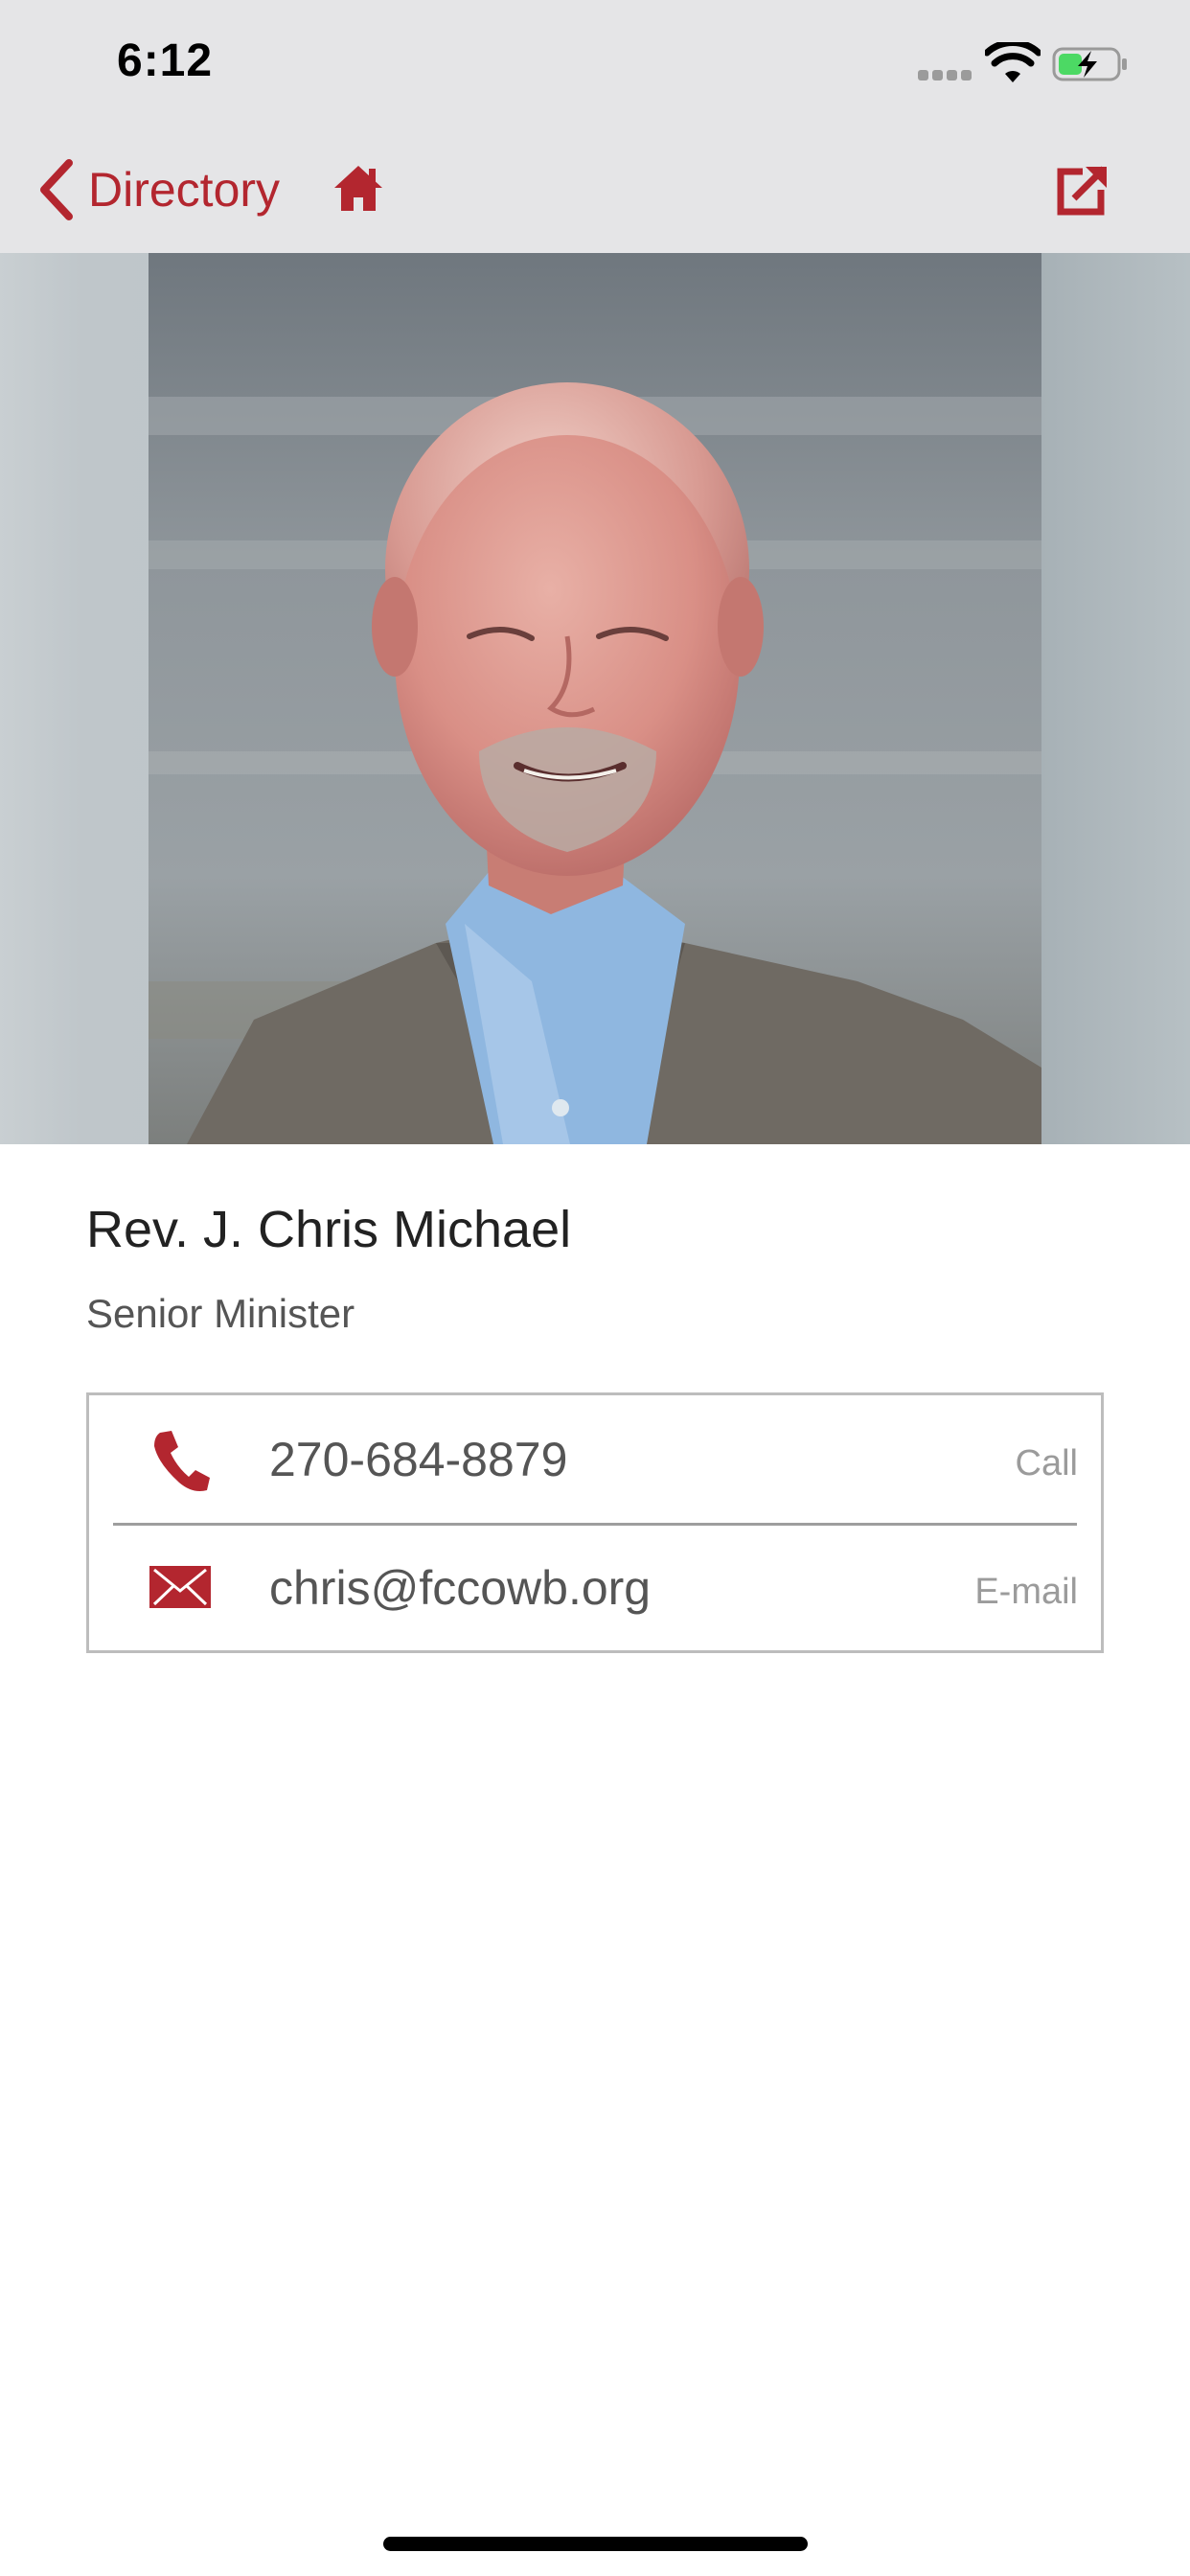 The width and height of the screenshot is (1190, 2576). Describe the element at coordinates (1046, 1463) in the screenshot. I see `call-action-label: Call` at that location.